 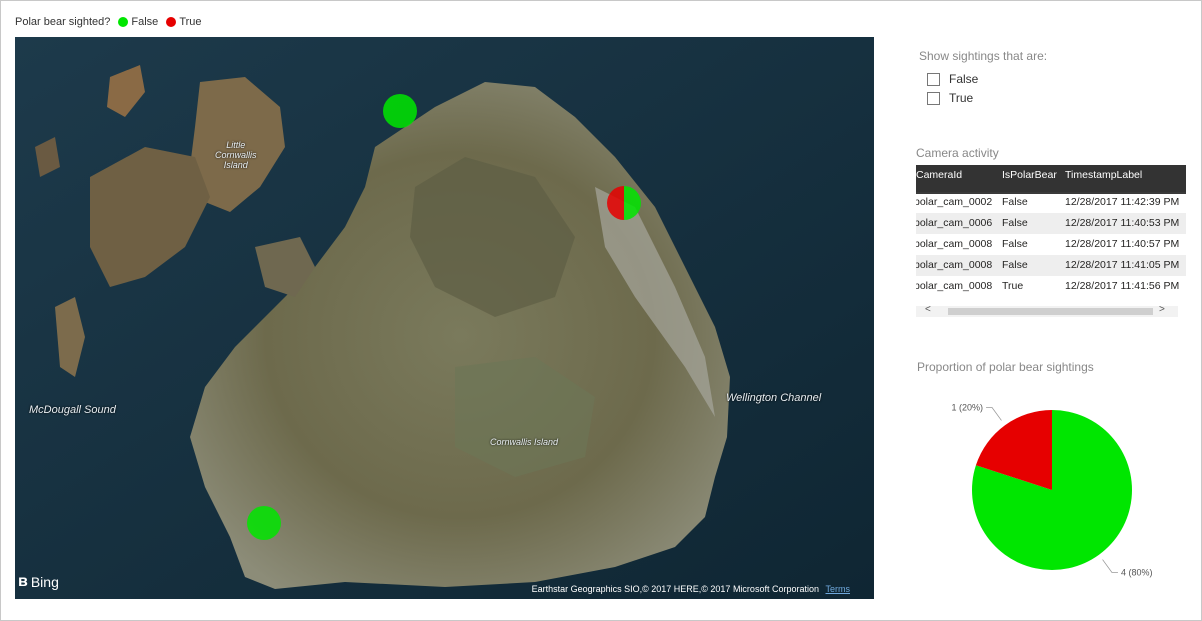 What do you see at coordinates (1029, 175) in the screenshot?
I see `column-header-ispolarbear: IsPolarBear` at bounding box center [1029, 175].